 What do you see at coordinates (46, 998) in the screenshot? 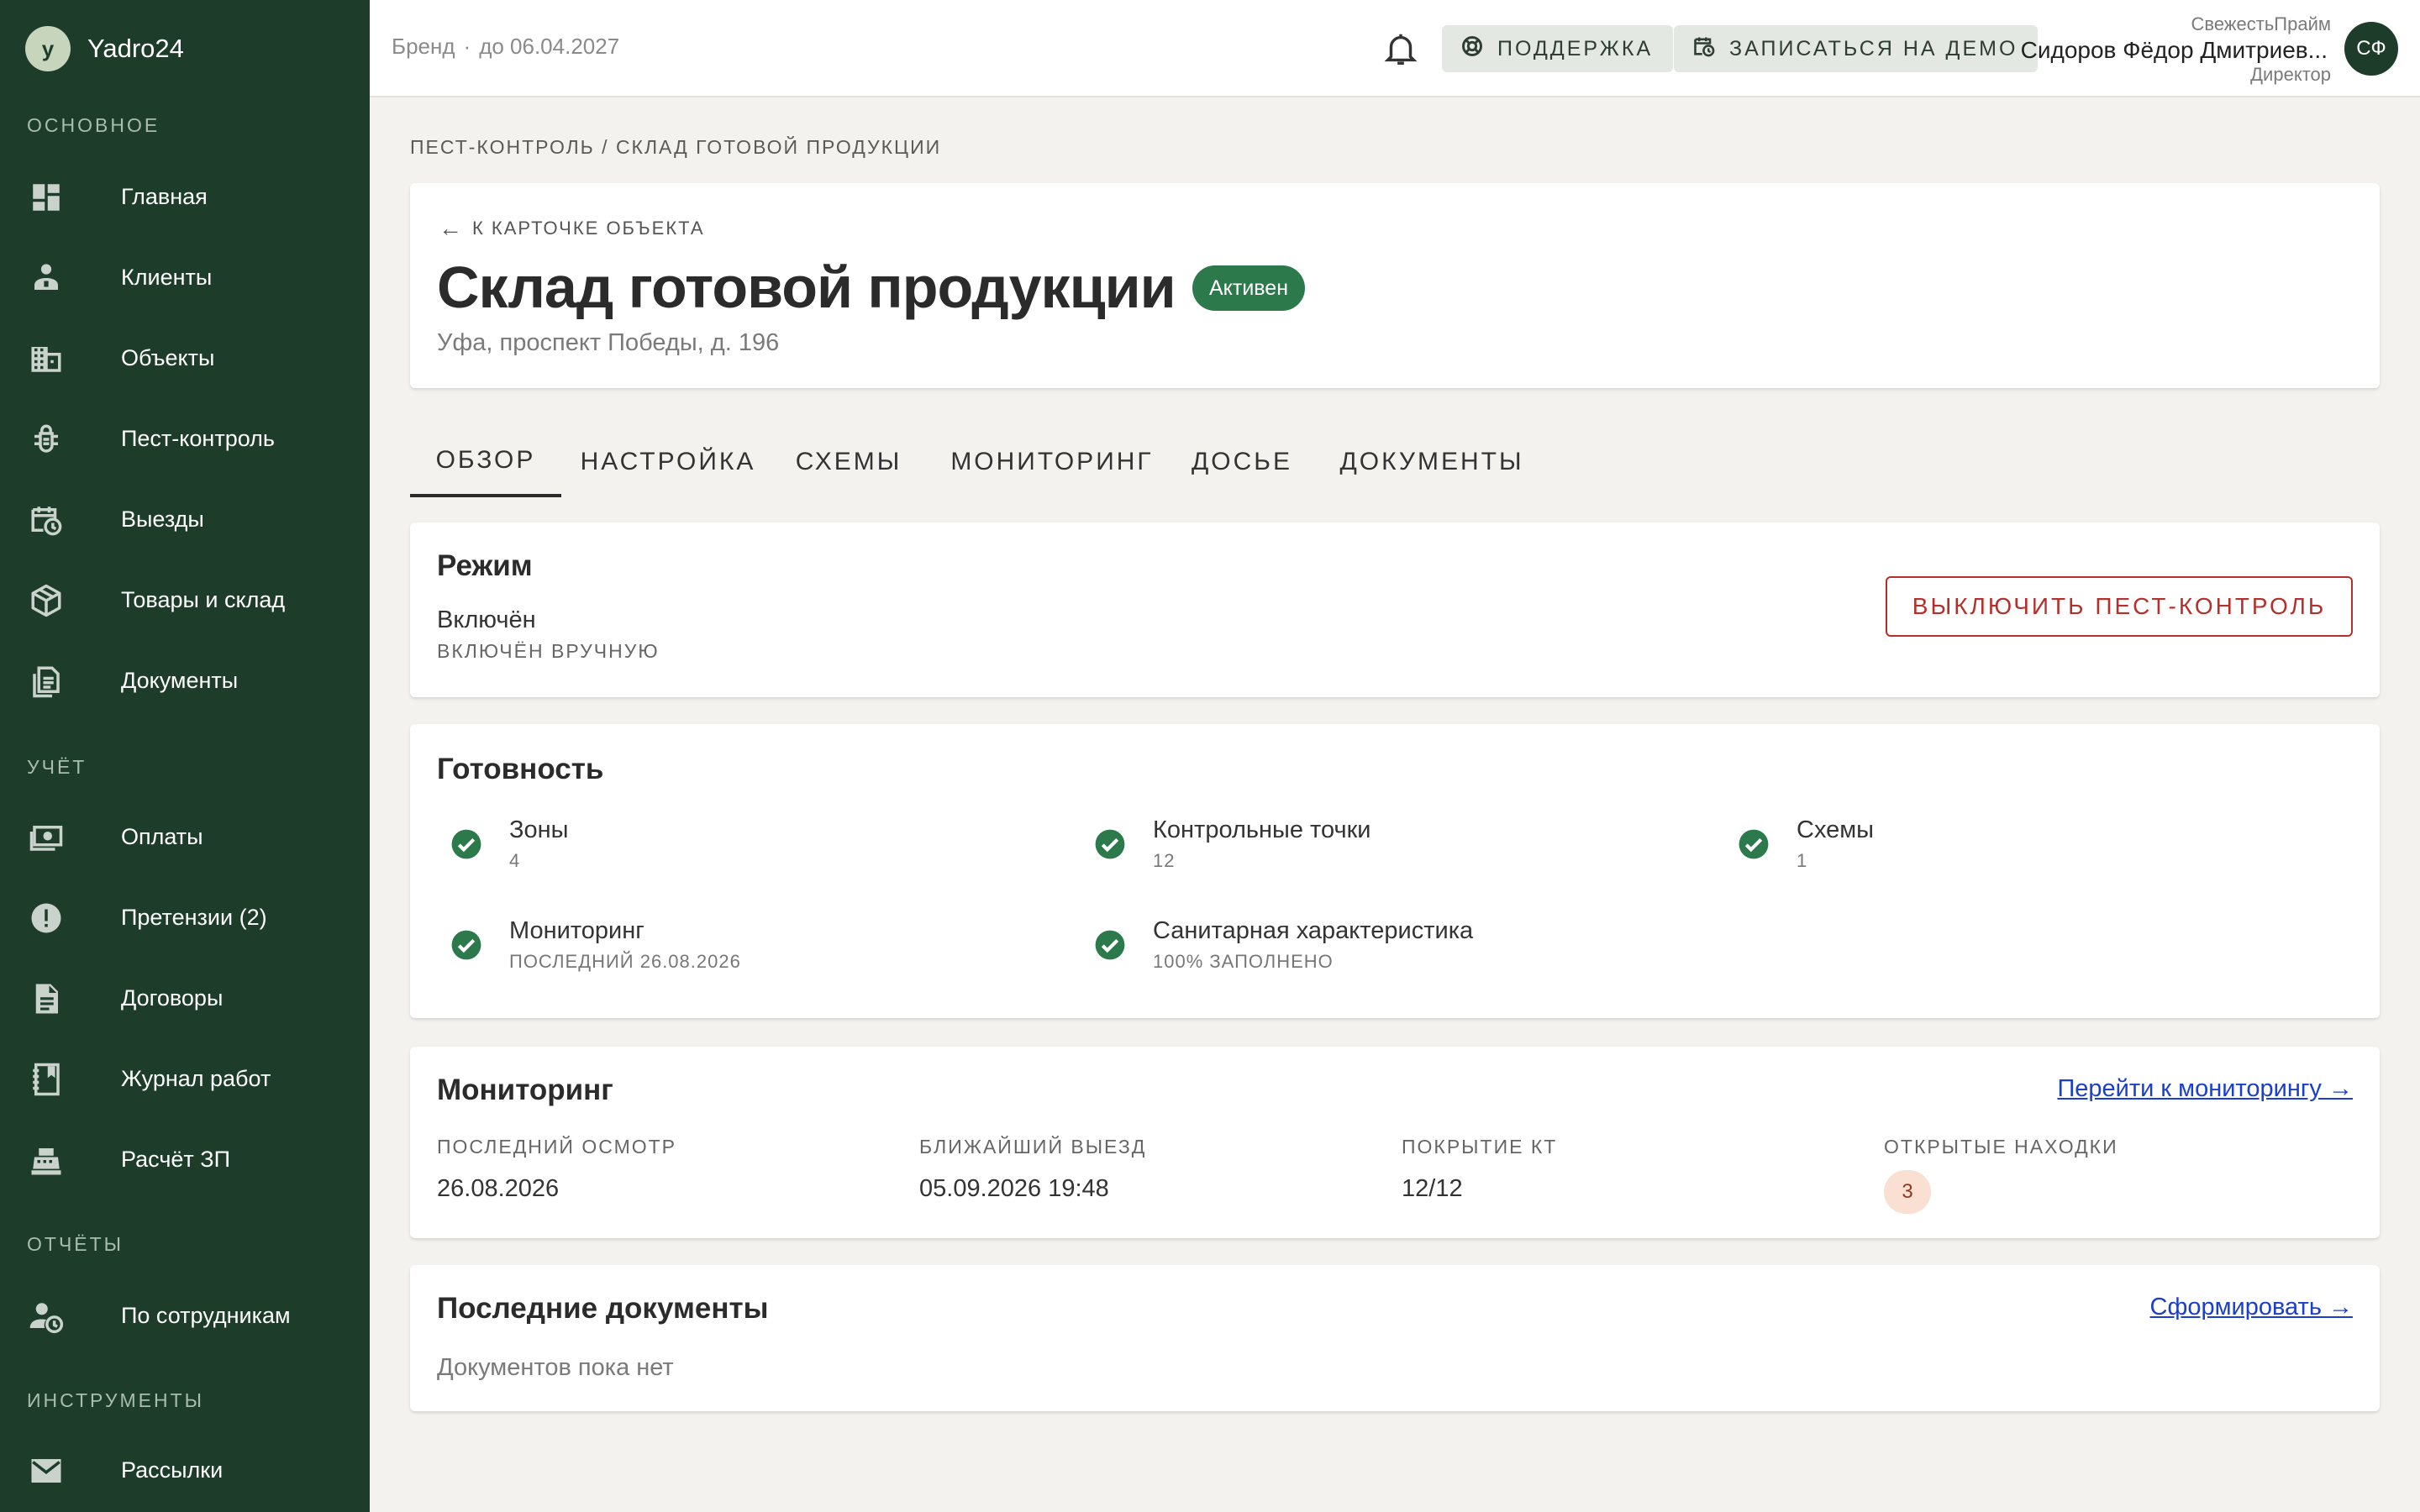
I see `contract-icon` at bounding box center [46, 998].